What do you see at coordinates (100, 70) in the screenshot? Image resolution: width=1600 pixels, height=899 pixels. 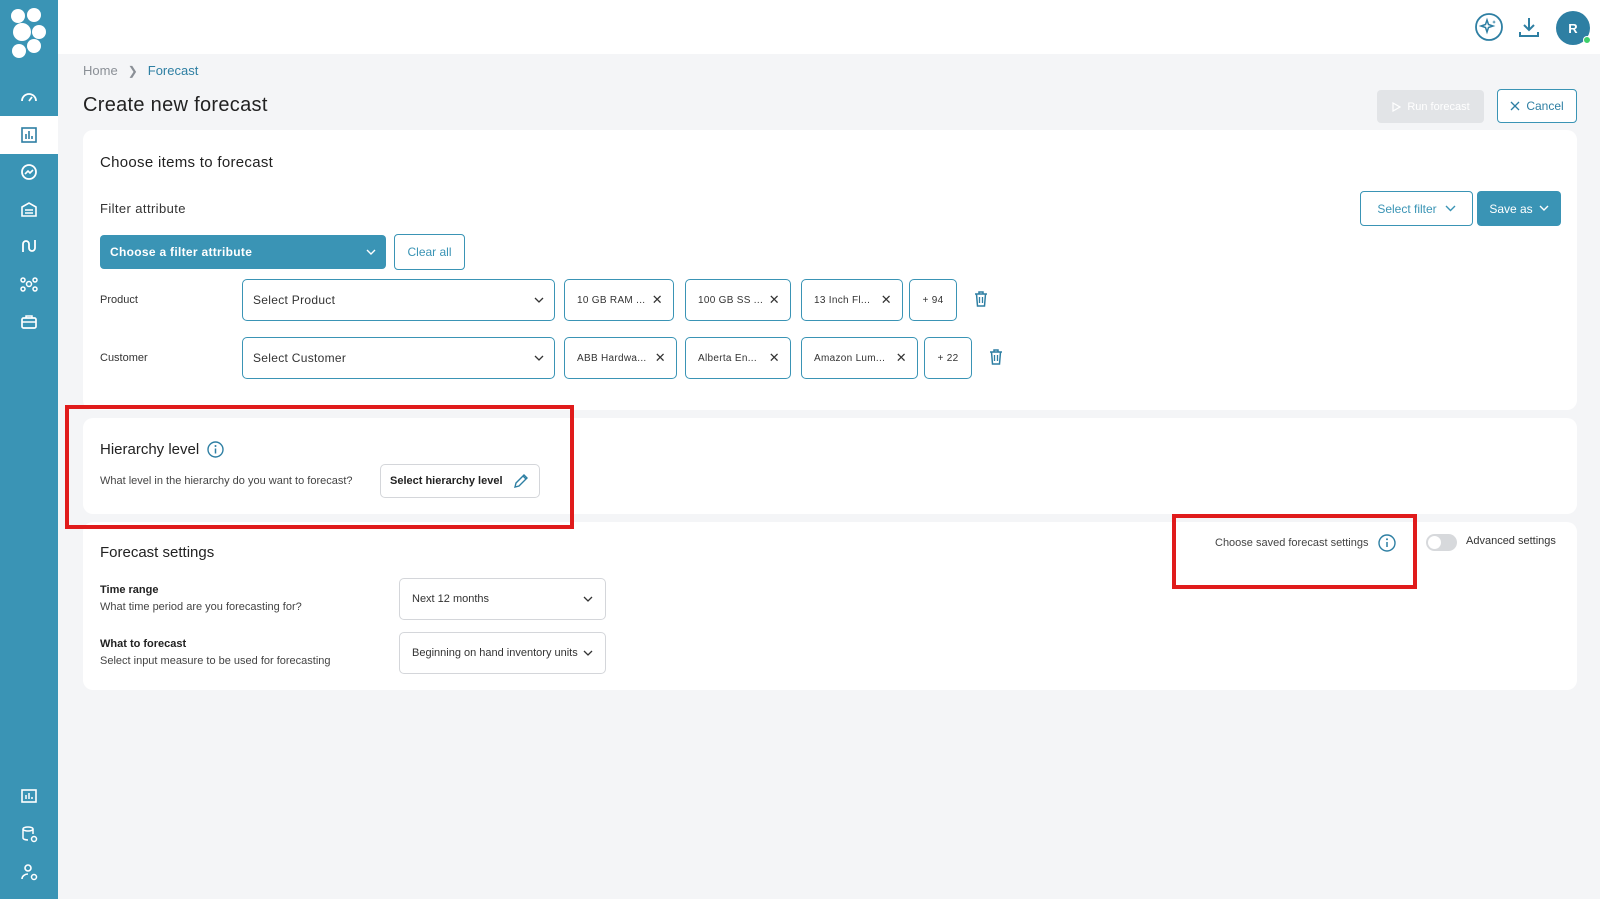 I see `breadcrumb-home: Home` at bounding box center [100, 70].